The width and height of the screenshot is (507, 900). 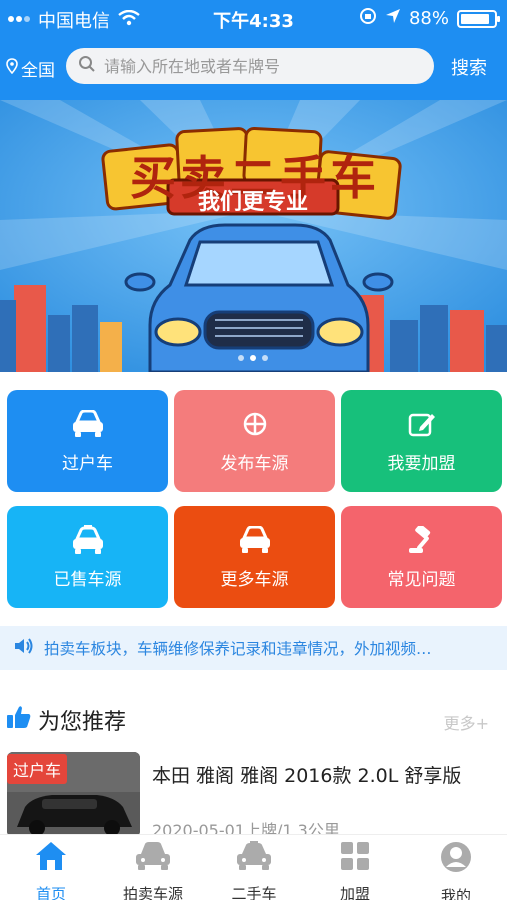 I want to click on tab-label: 二手车, so click(x=254, y=892).